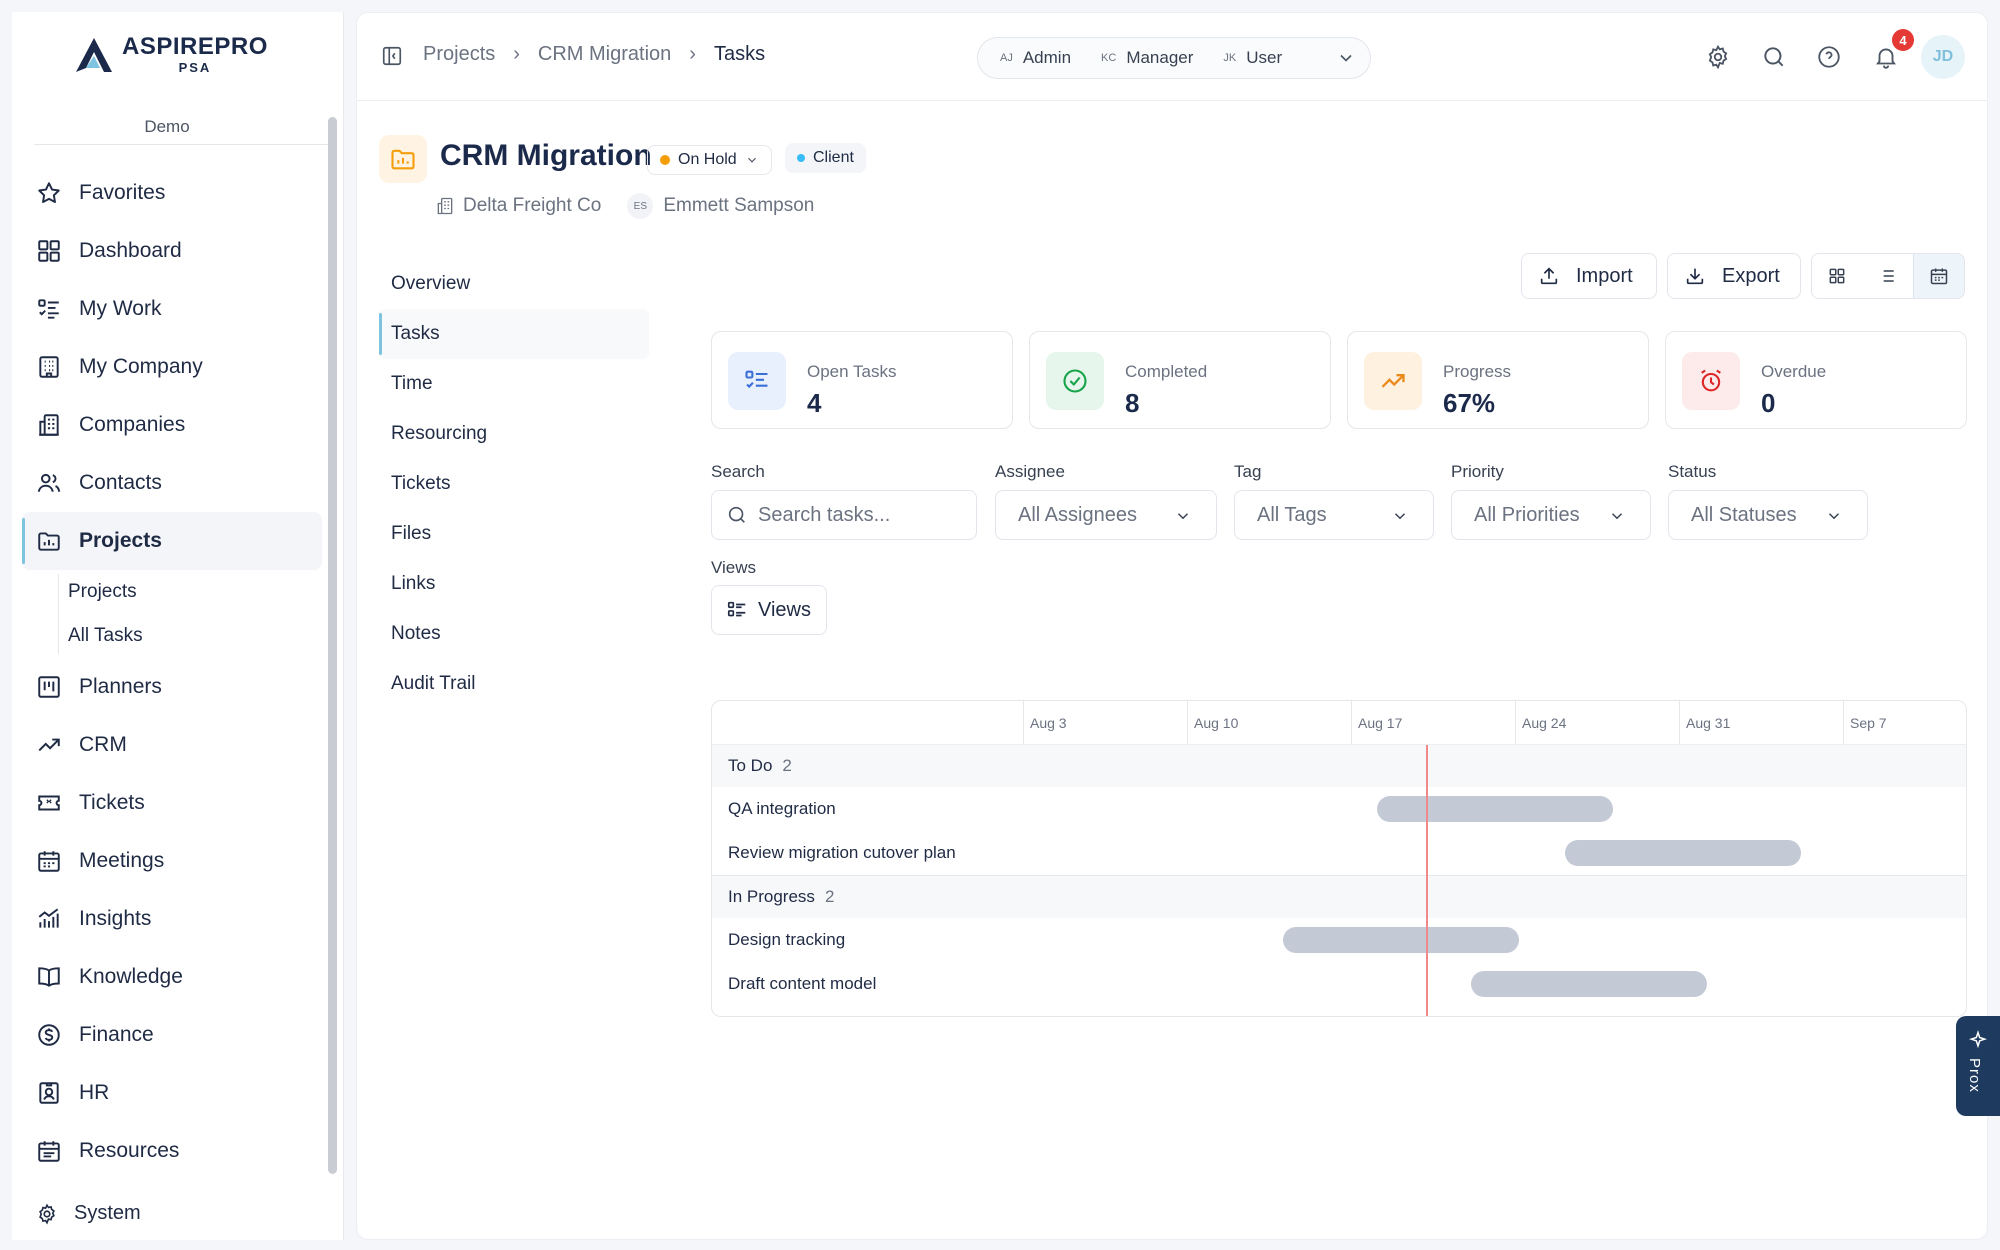  What do you see at coordinates (49, 861) in the screenshot?
I see `calendar-icon` at bounding box center [49, 861].